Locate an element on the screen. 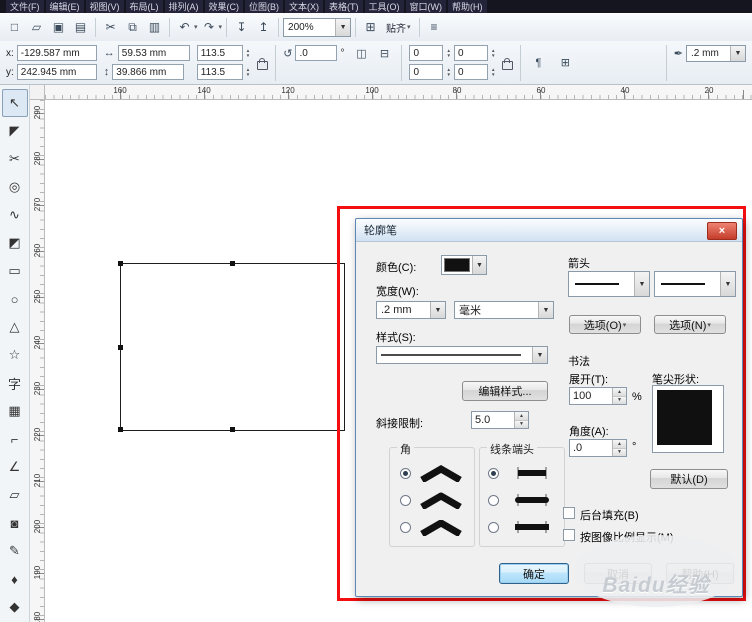 This screenshot has width=752, height=622. eyedropper-tool: ✎ is located at coordinates (15, 551).